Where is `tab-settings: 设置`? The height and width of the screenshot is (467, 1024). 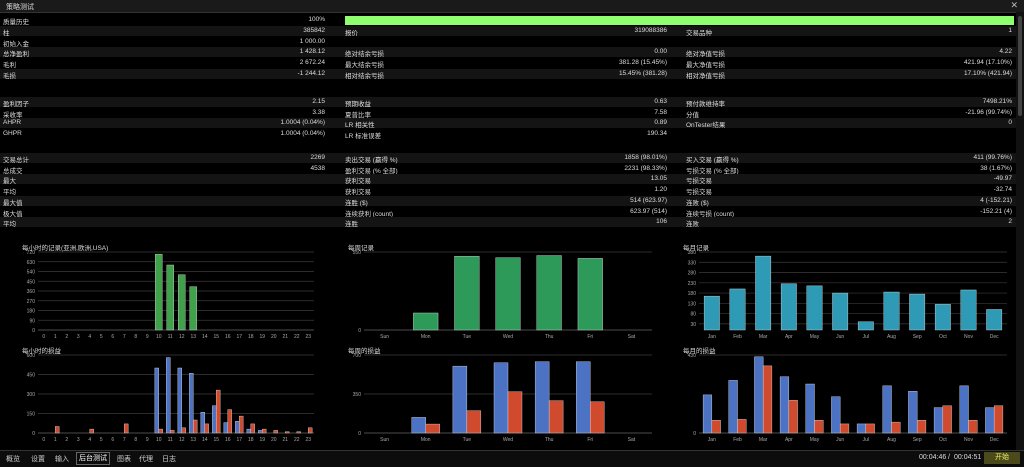 tab-settings: 设置 is located at coordinates (38, 459).